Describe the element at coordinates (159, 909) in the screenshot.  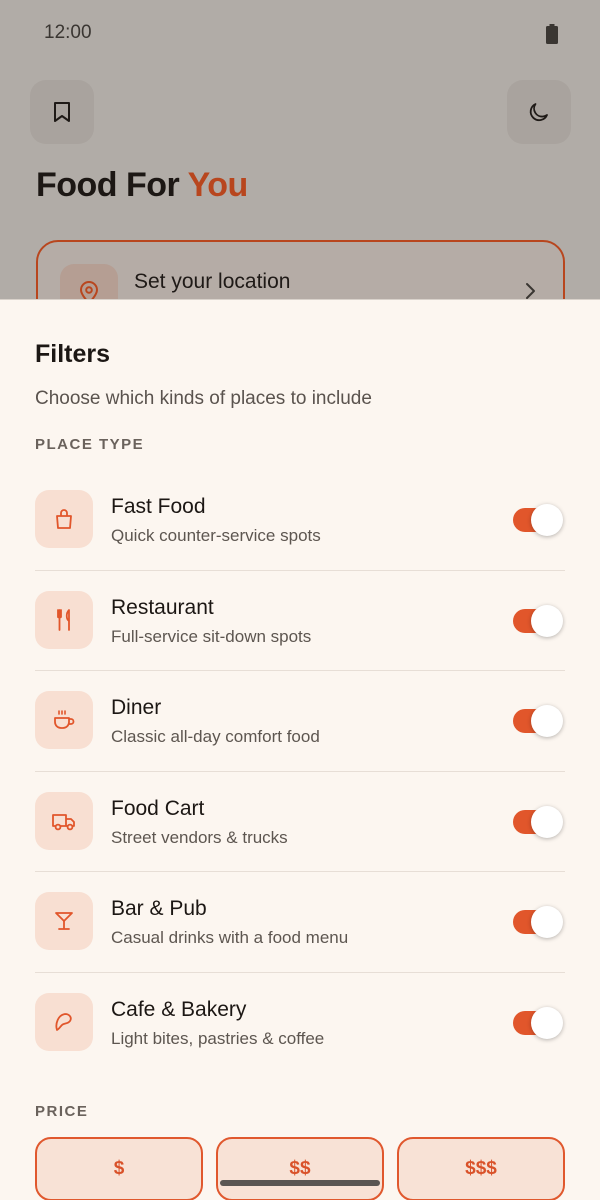
I see `filter-name: Bar & Pub` at that location.